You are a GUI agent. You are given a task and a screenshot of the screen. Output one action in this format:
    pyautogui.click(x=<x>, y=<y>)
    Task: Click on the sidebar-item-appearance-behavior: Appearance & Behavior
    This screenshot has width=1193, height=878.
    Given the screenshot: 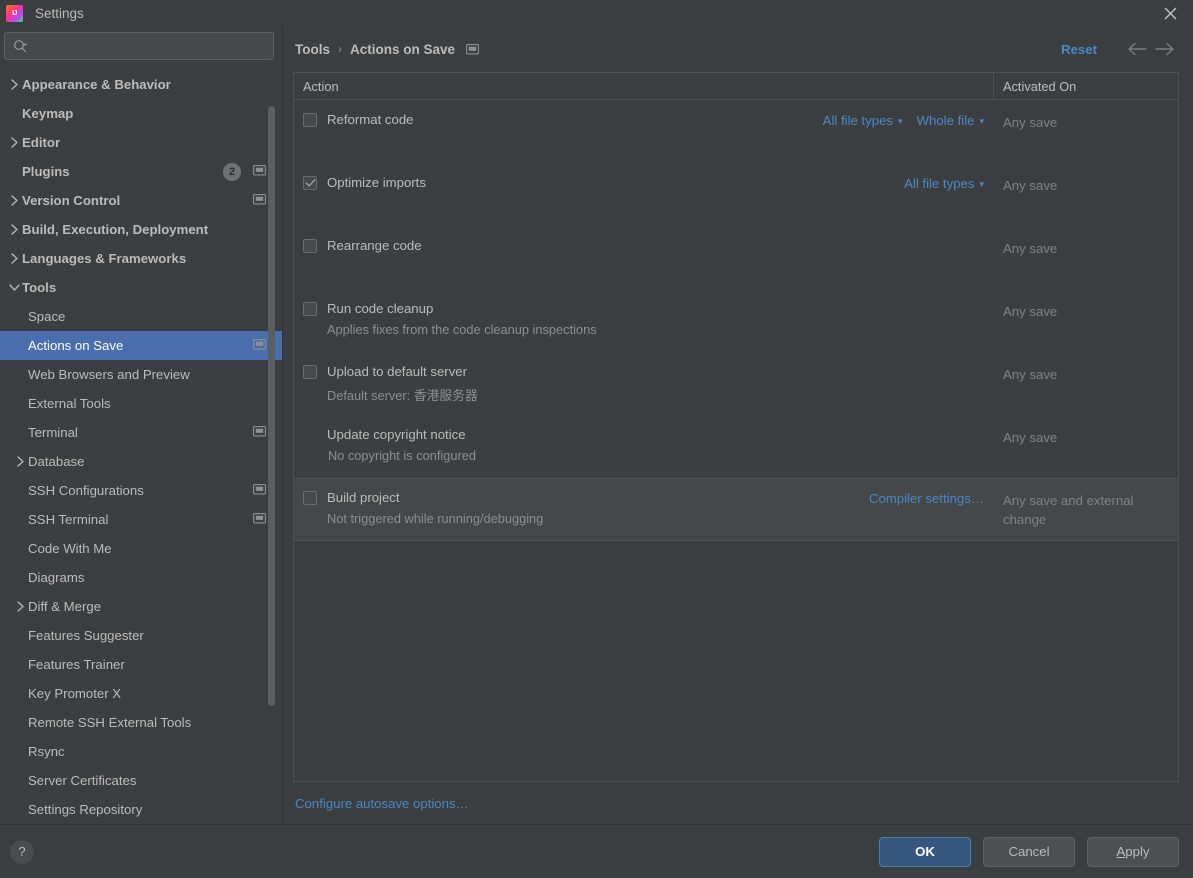 What is the action you would take?
    pyautogui.click(x=141, y=84)
    